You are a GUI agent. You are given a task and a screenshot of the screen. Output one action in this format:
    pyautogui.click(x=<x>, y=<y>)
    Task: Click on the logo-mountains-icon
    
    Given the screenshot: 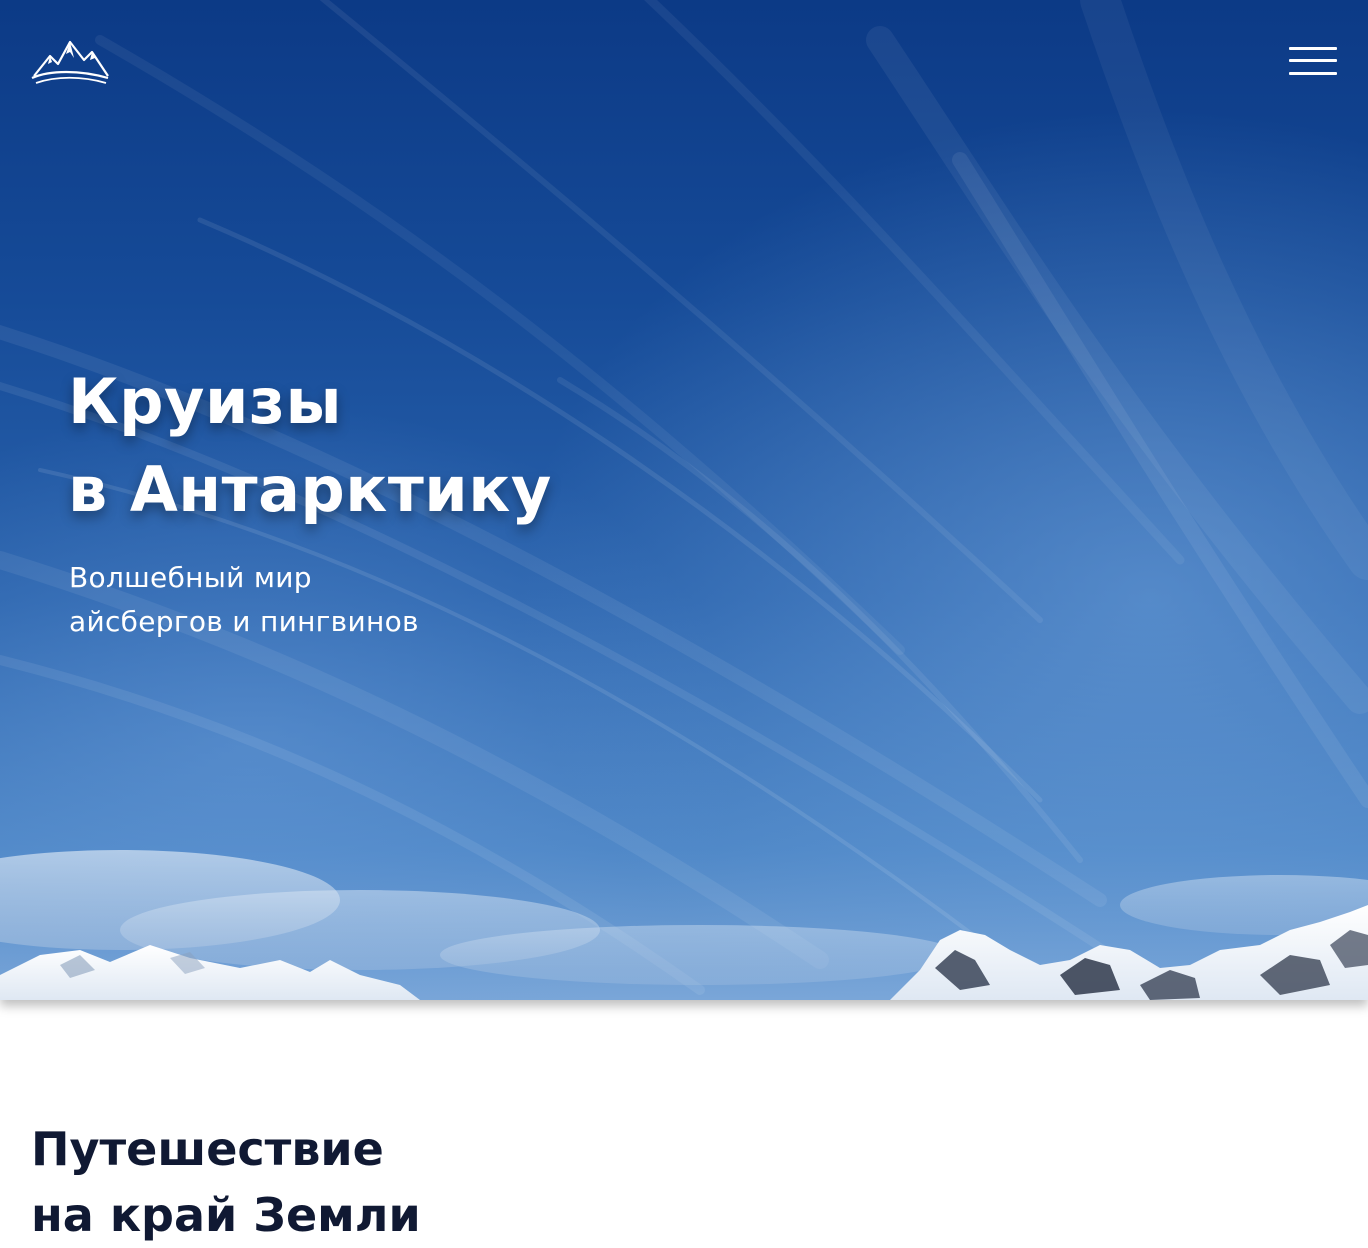 What is the action you would take?
    pyautogui.click(x=70, y=62)
    